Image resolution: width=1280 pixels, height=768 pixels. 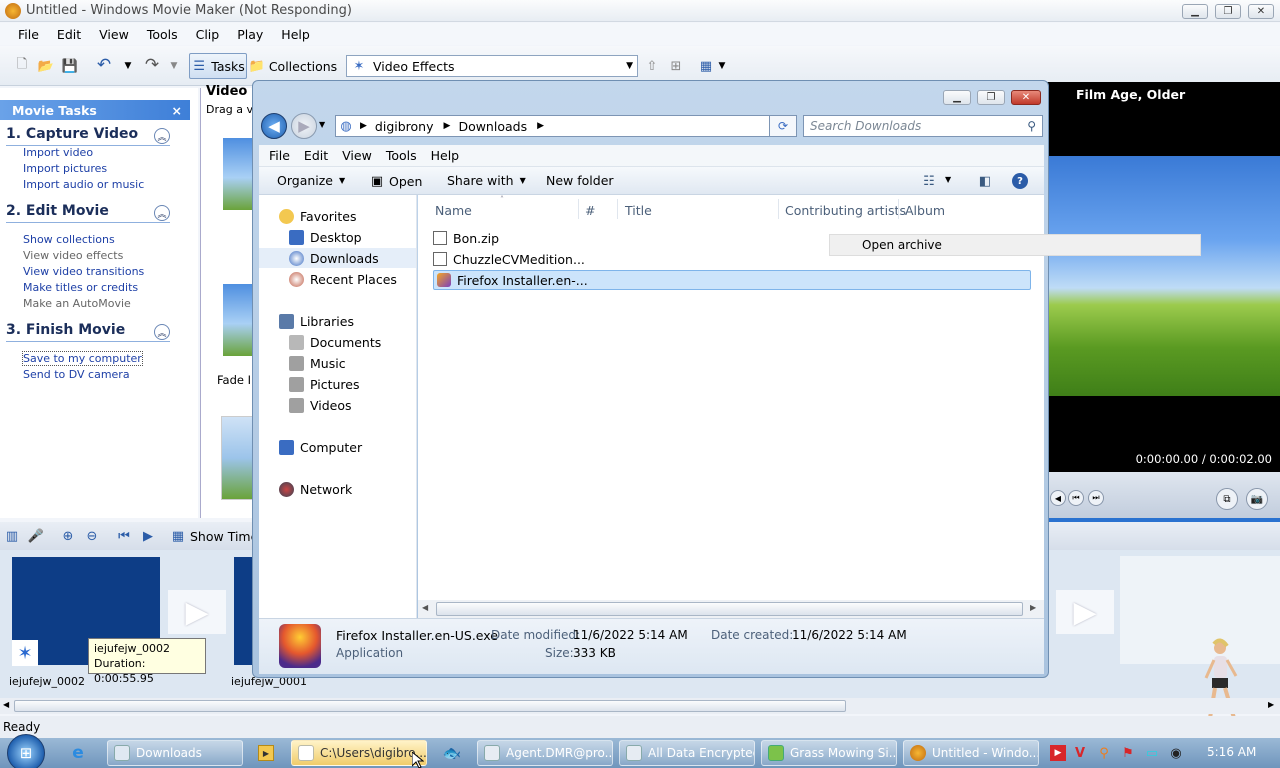 I want to click on internet-explorer-icon: e, so click(x=78, y=753).